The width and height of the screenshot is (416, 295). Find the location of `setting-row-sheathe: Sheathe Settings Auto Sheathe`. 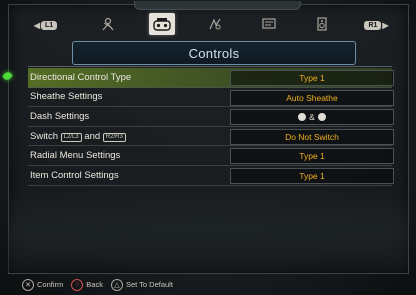

setting-row-sheathe: Sheathe Settings Auto Sheathe is located at coordinates (211, 98).